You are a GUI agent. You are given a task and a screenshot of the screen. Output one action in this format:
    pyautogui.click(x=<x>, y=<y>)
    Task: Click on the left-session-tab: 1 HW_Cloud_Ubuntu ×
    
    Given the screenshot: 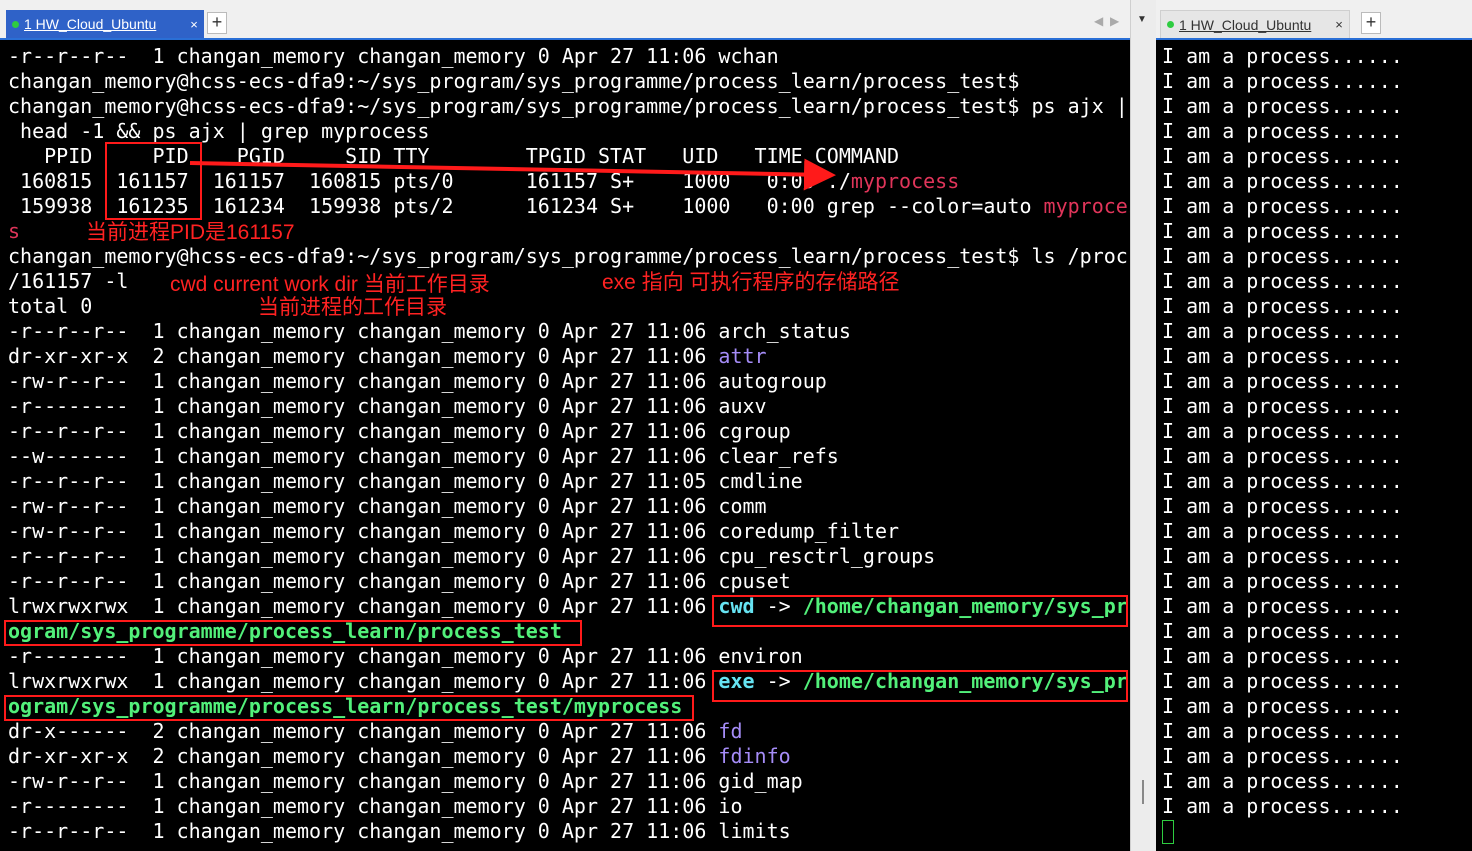 What is the action you would take?
    pyautogui.click(x=105, y=24)
    